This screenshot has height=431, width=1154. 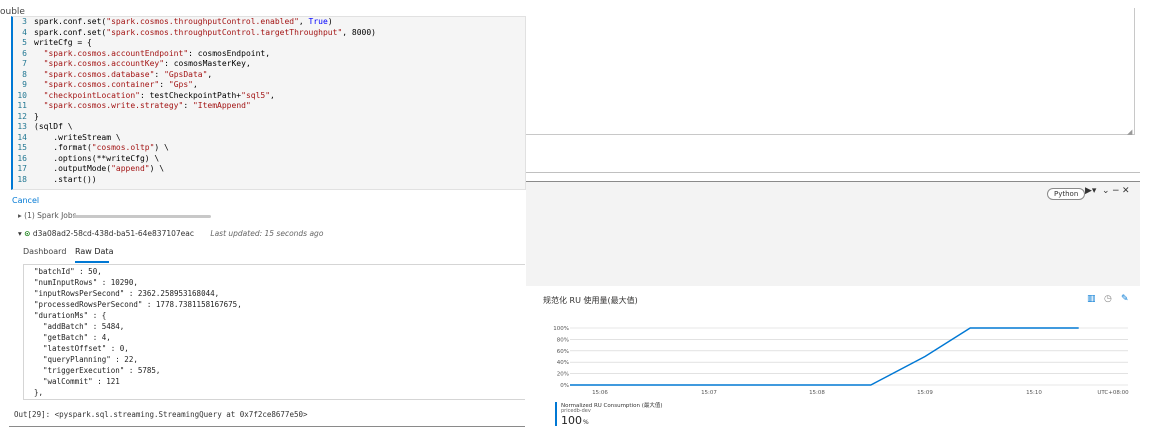 What do you see at coordinates (221, 105) in the screenshot?
I see `code-token: "ItemAppend"` at bounding box center [221, 105].